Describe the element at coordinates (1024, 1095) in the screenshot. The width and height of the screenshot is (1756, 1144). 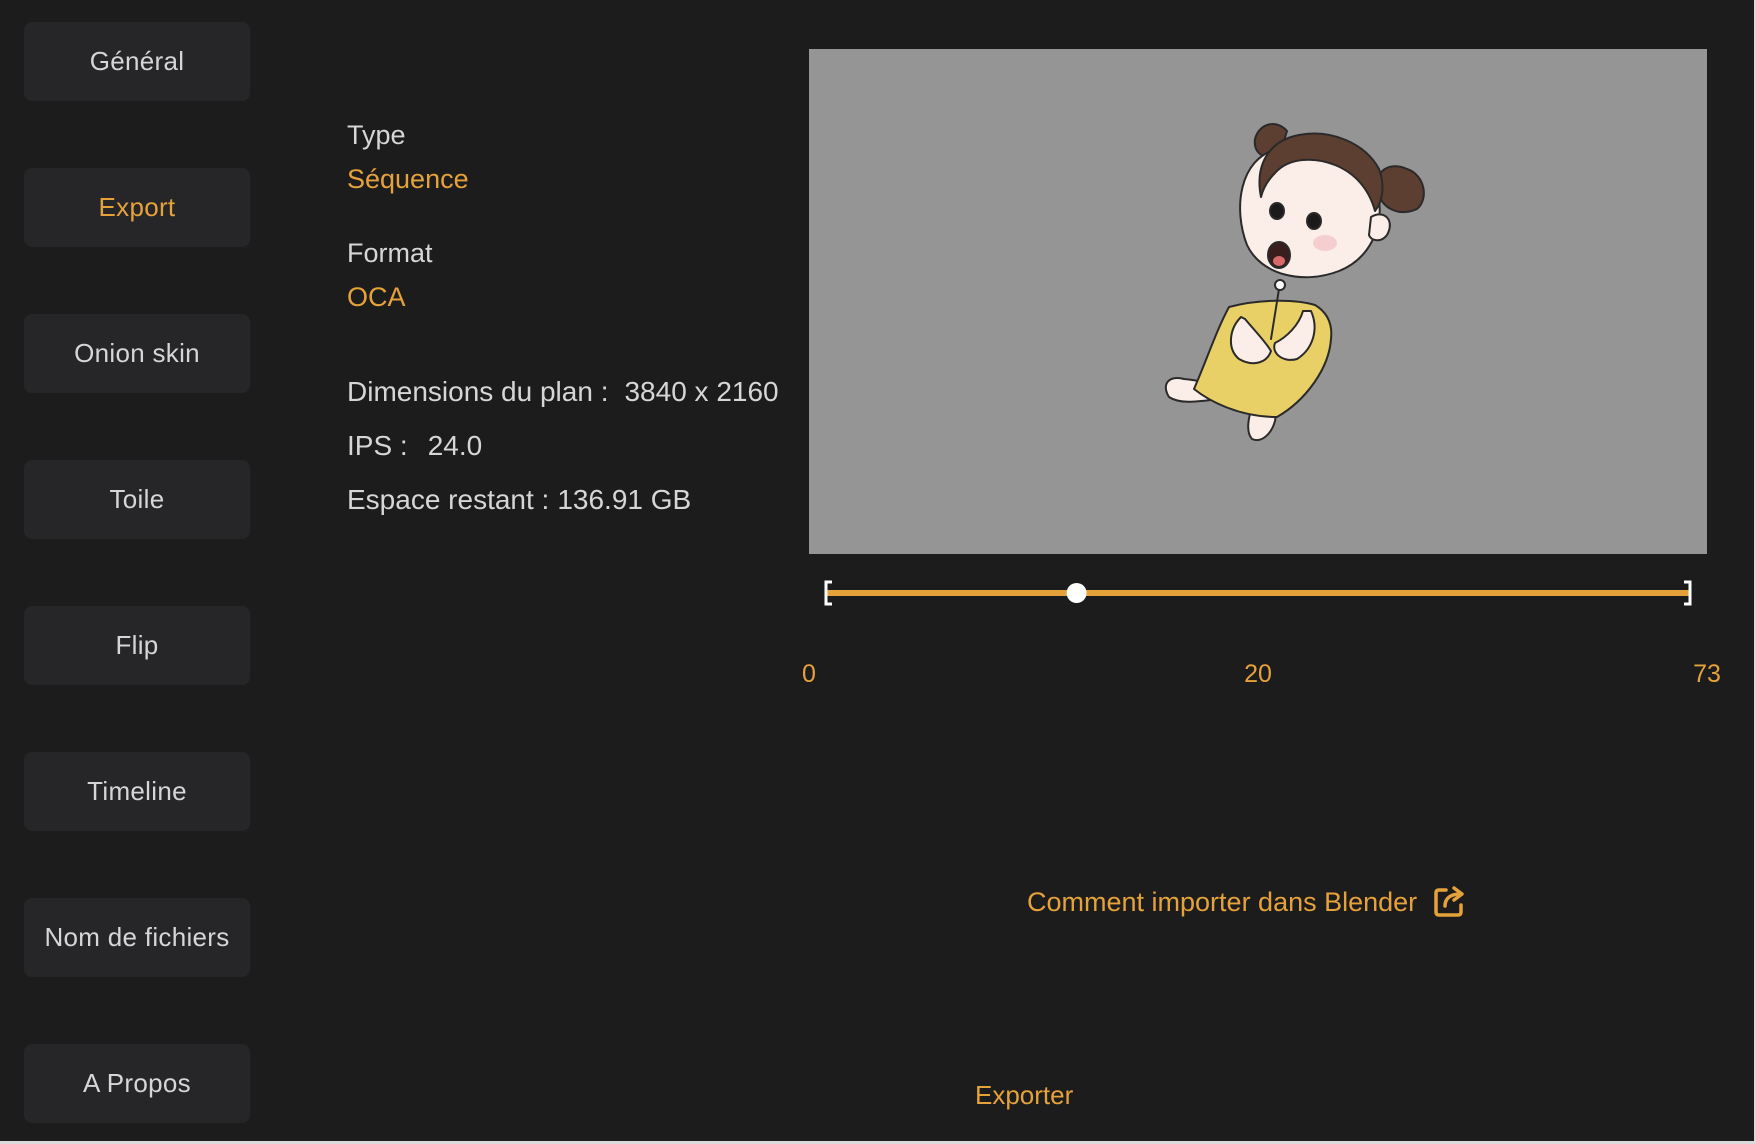
I see `export-button: Exporter` at that location.